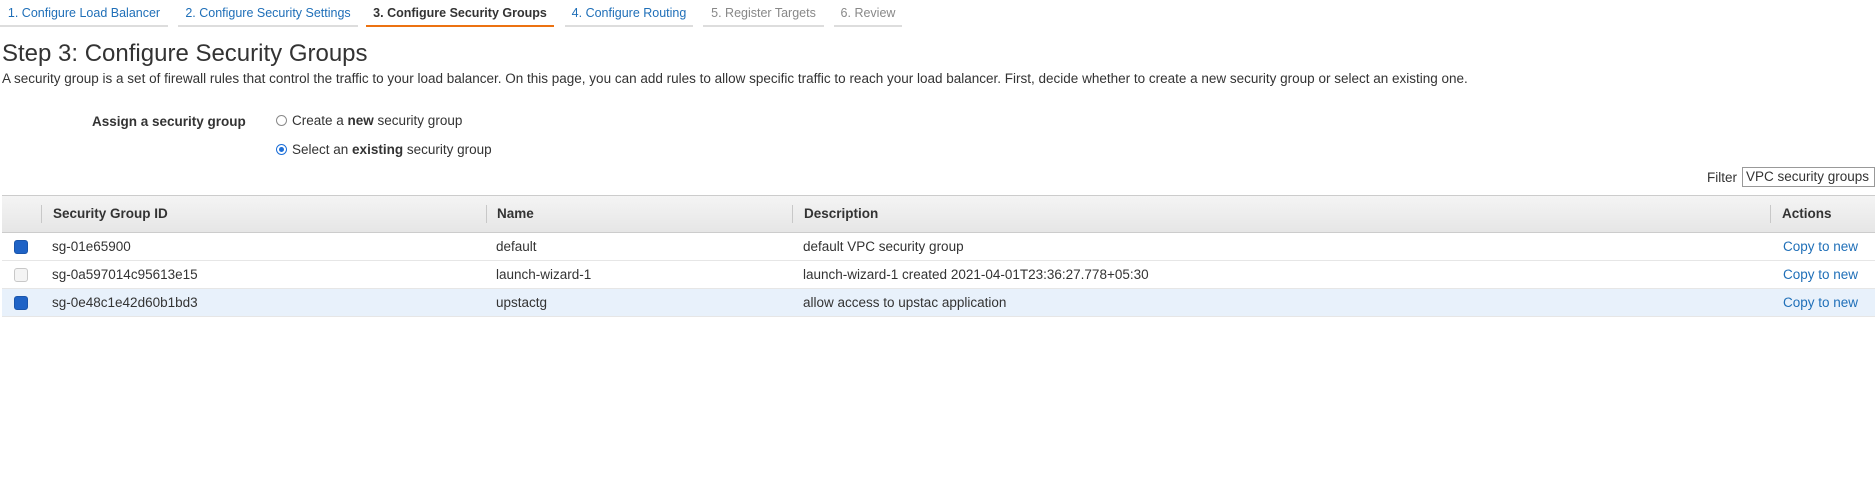 The height and width of the screenshot is (482, 1875). What do you see at coordinates (629, 13) in the screenshot?
I see `tab-configure-routing: 4. Configure Routing` at bounding box center [629, 13].